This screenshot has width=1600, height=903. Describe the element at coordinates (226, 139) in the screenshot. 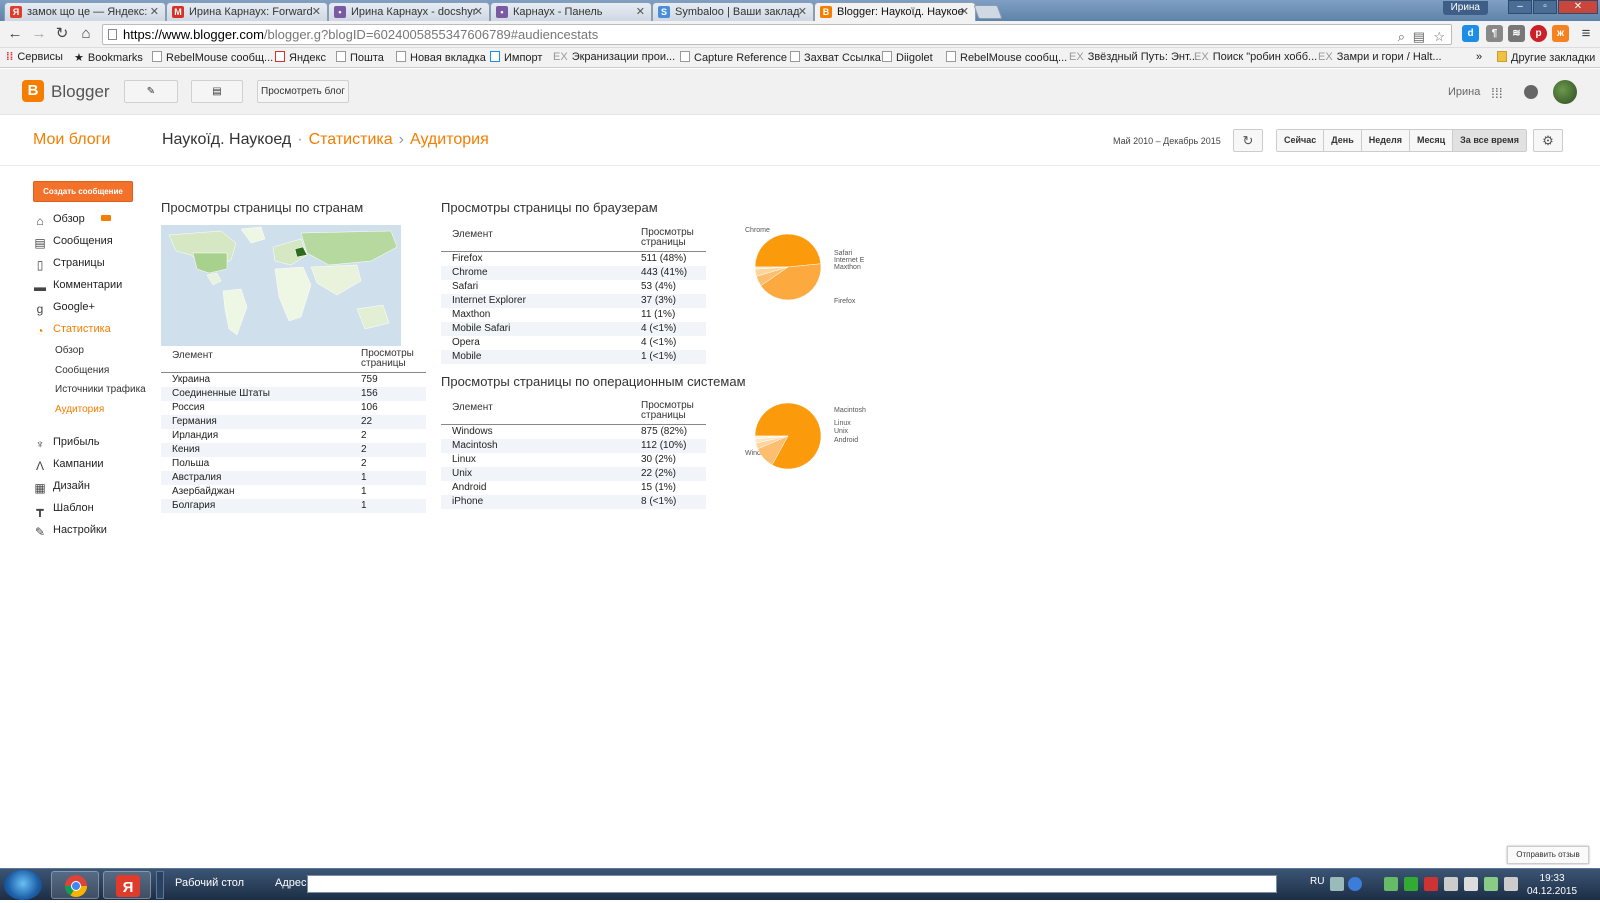

I see `blog-name: Наукоїд. Наукоед` at that location.